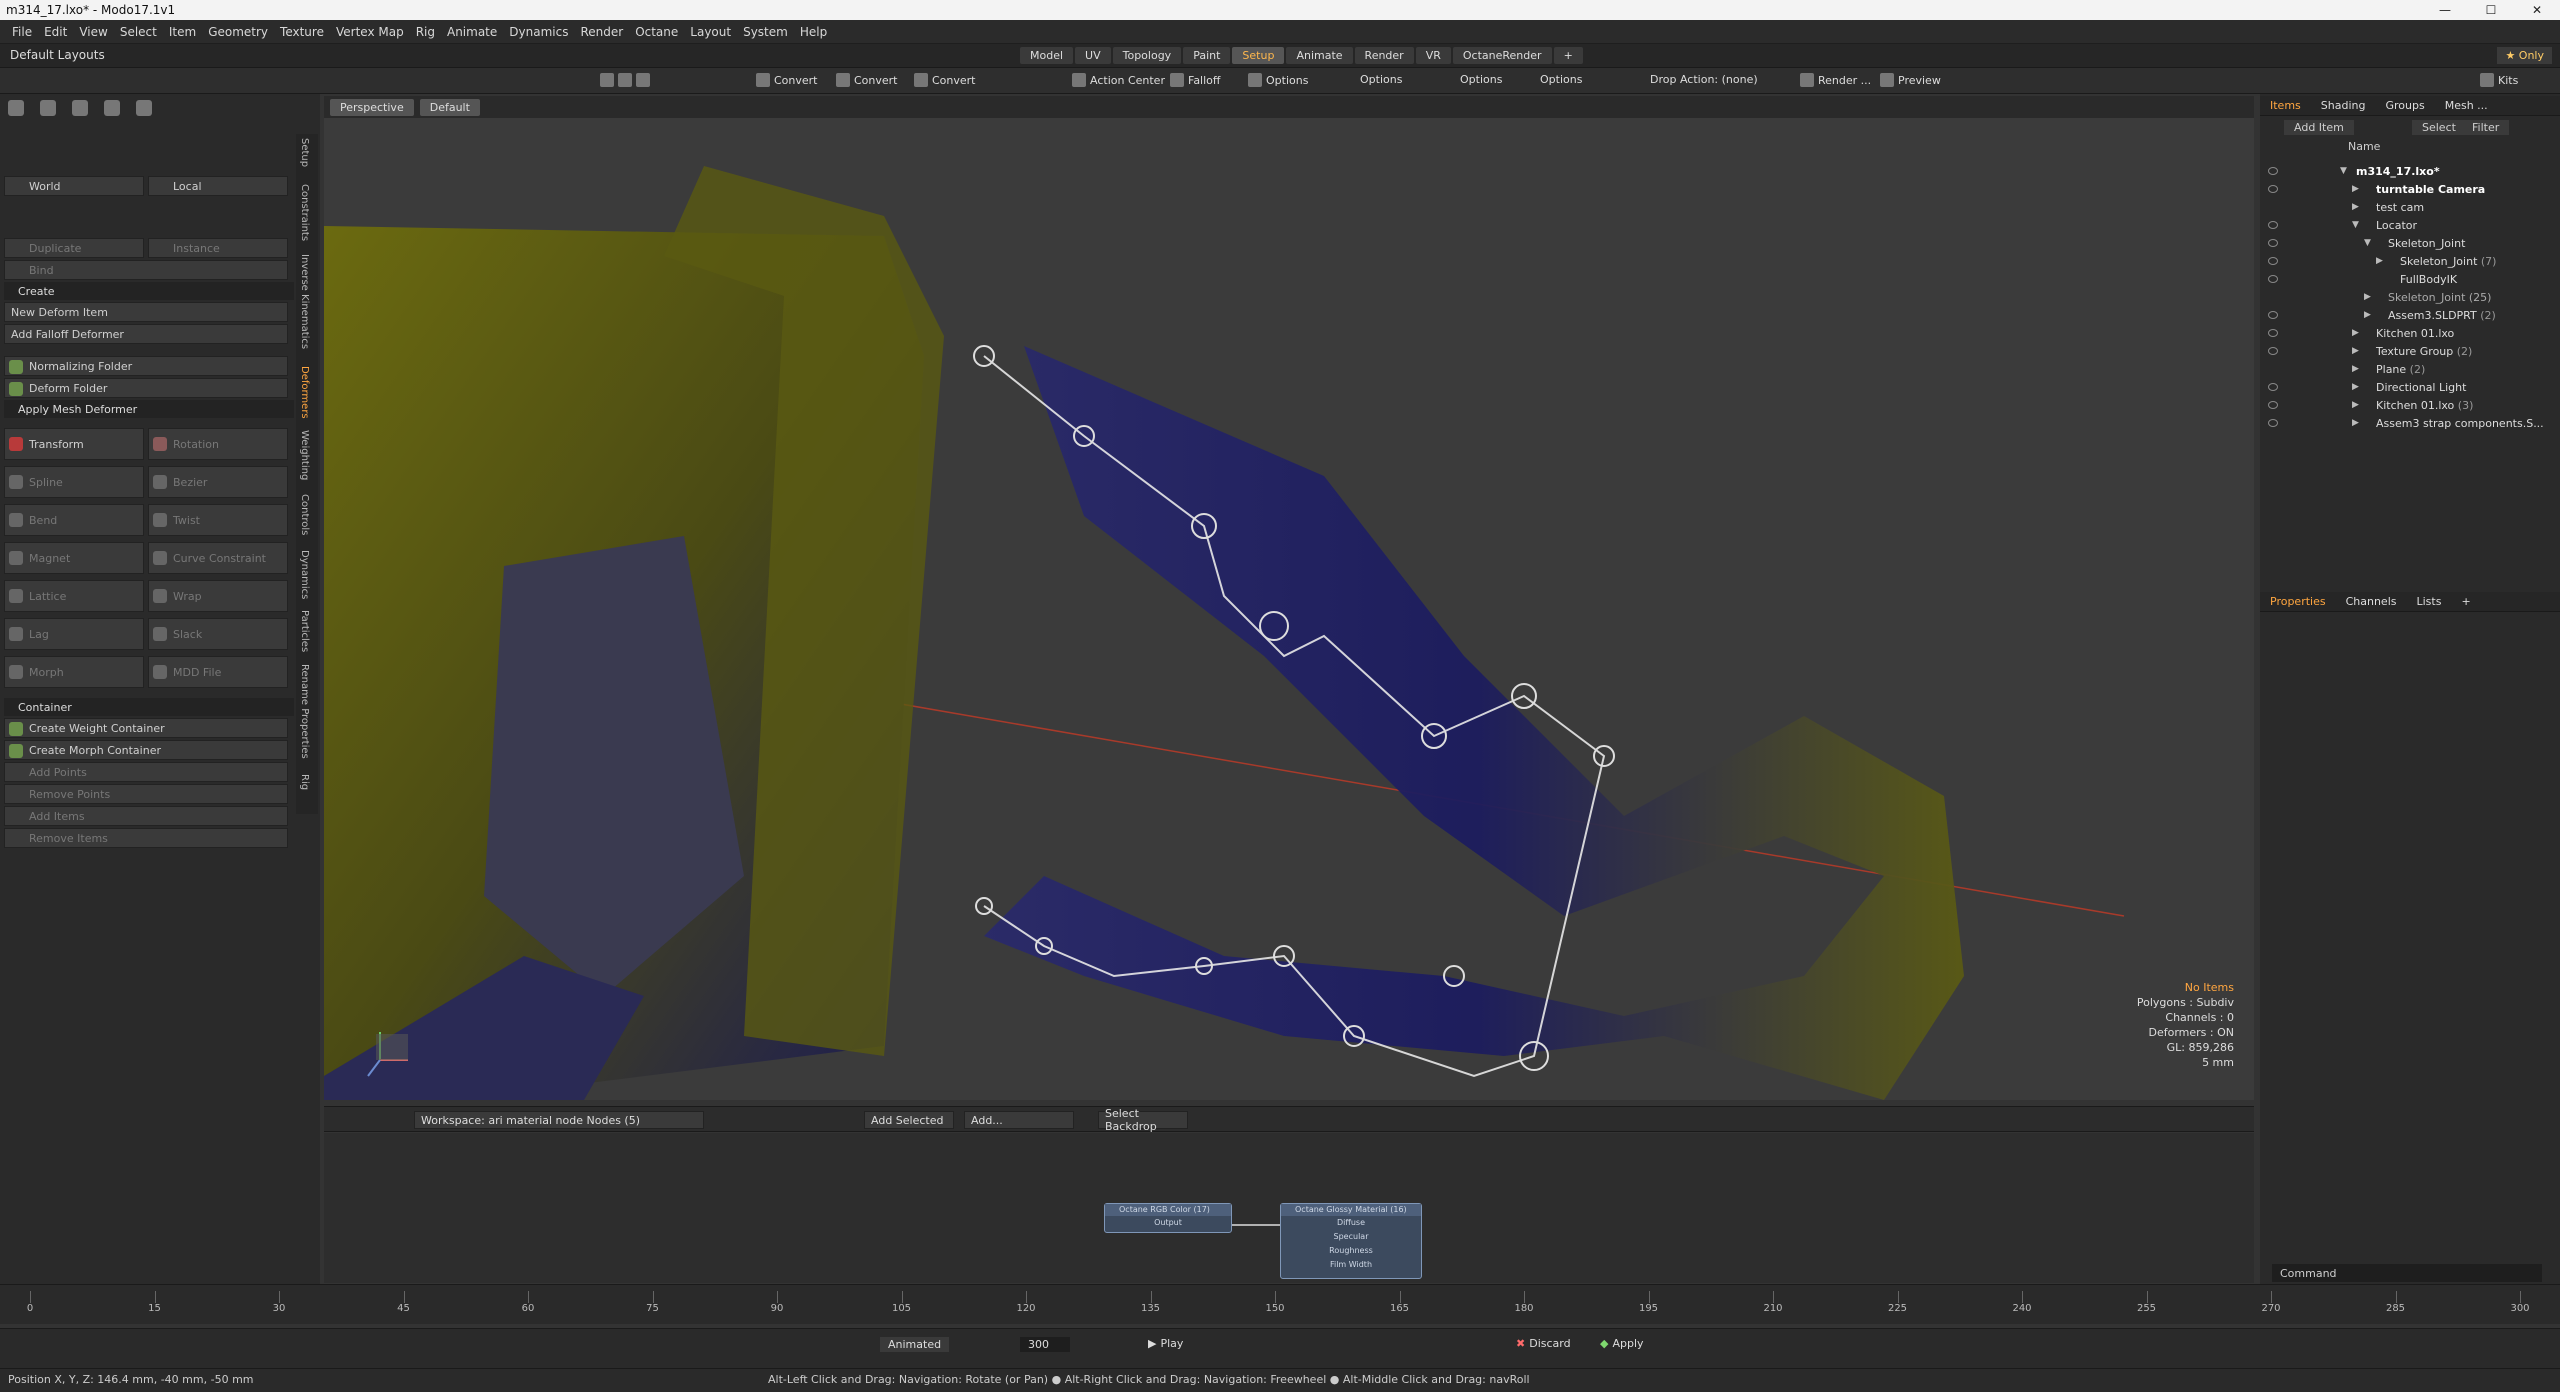  What do you see at coordinates (1543, 1343) in the screenshot?
I see `discard-button: ✖ Discard` at bounding box center [1543, 1343].